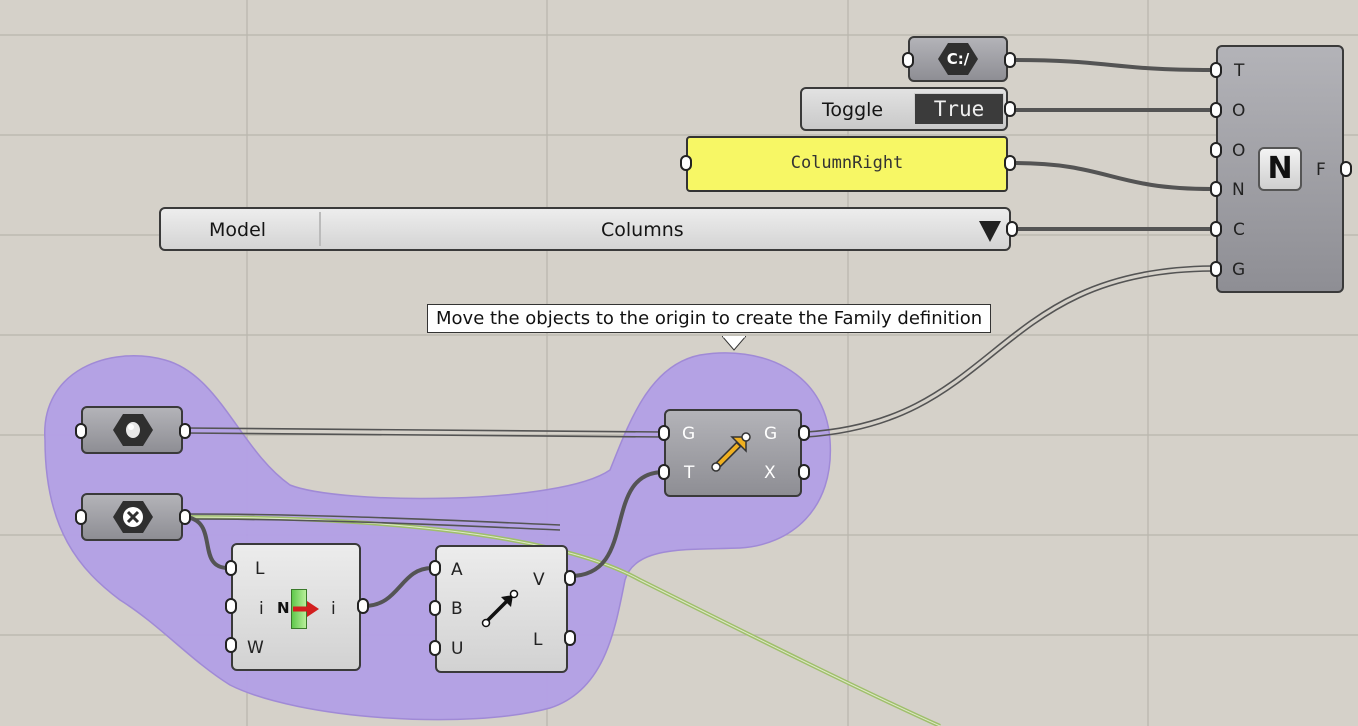 This screenshot has height=726, width=1358. What do you see at coordinates (457, 609) in the screenshot?
I see `vector-input-label-b: B` at bounding box center [457, 609].